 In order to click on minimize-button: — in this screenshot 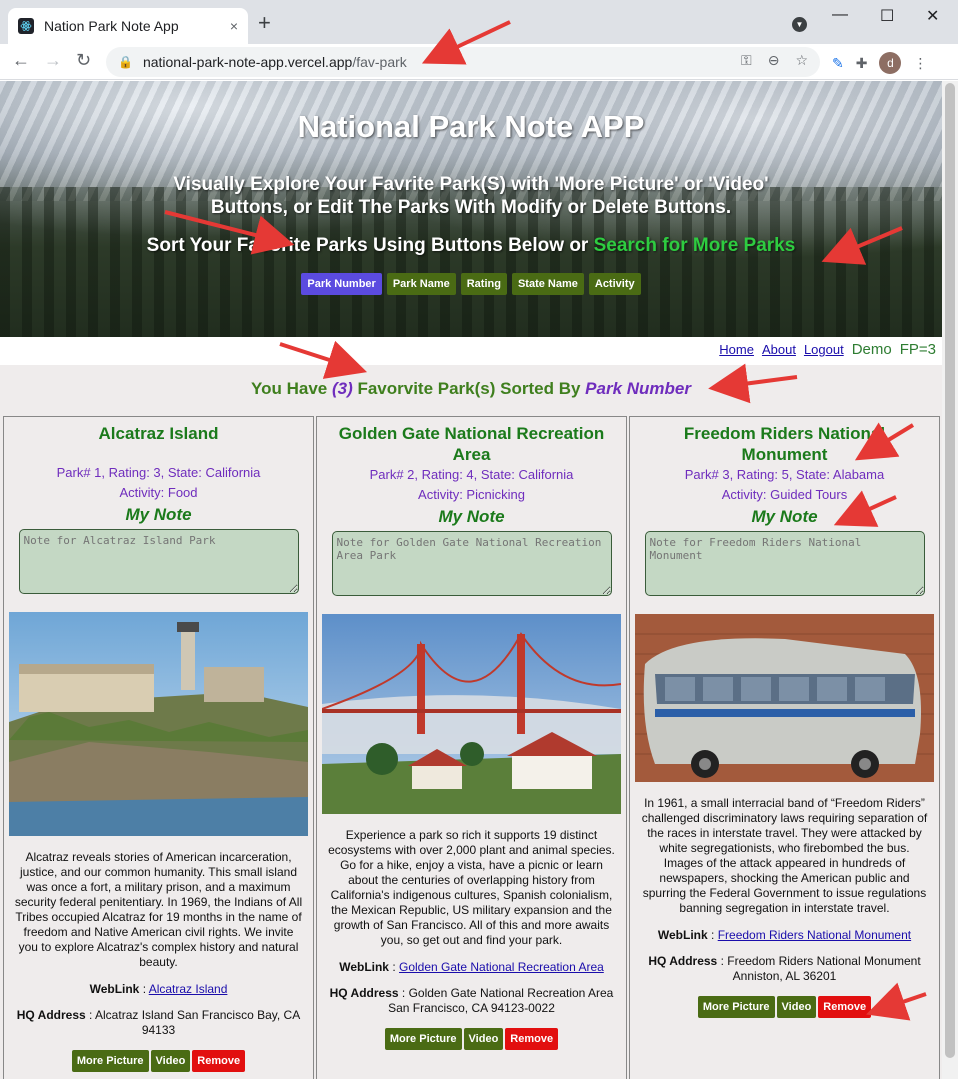, I will do `click(840, 15)`.